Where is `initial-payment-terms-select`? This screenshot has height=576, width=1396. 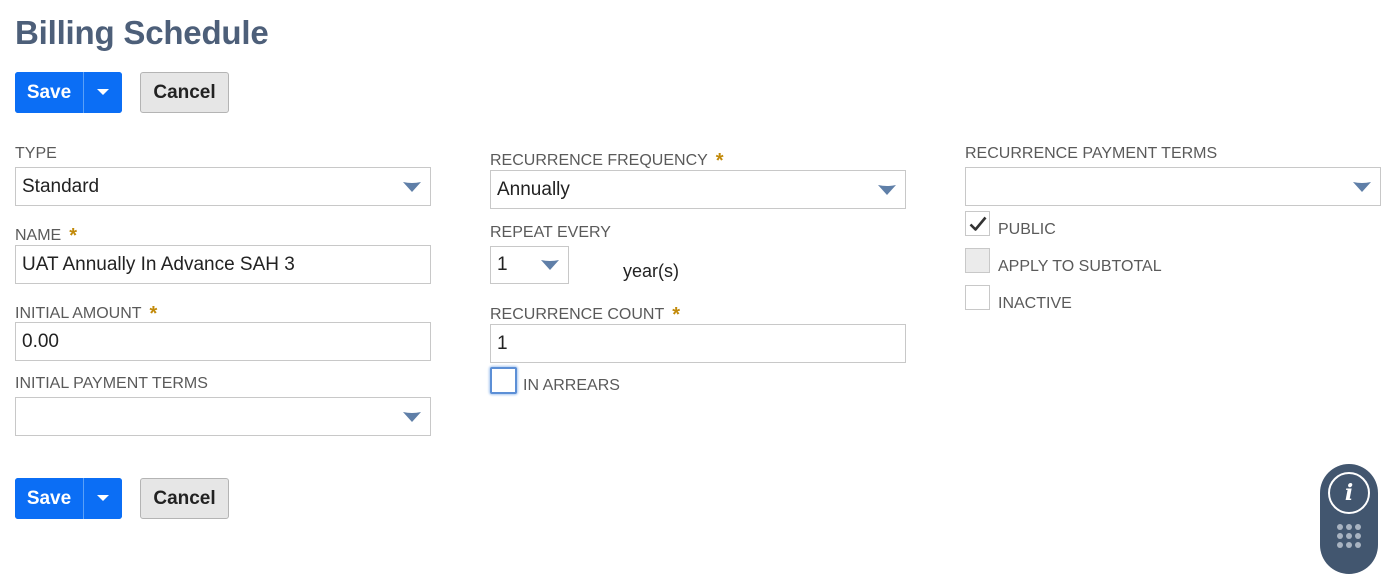 initial-payment-terms-select is located at coordinates (223, 416).